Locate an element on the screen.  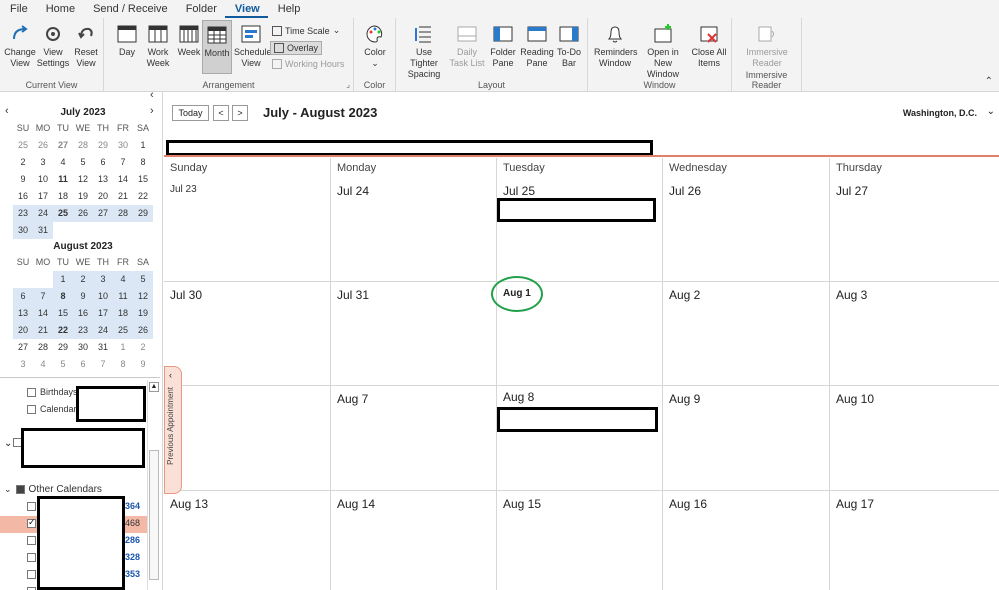
mini-calendar-day: 17 is located at coordinates (103, 313).